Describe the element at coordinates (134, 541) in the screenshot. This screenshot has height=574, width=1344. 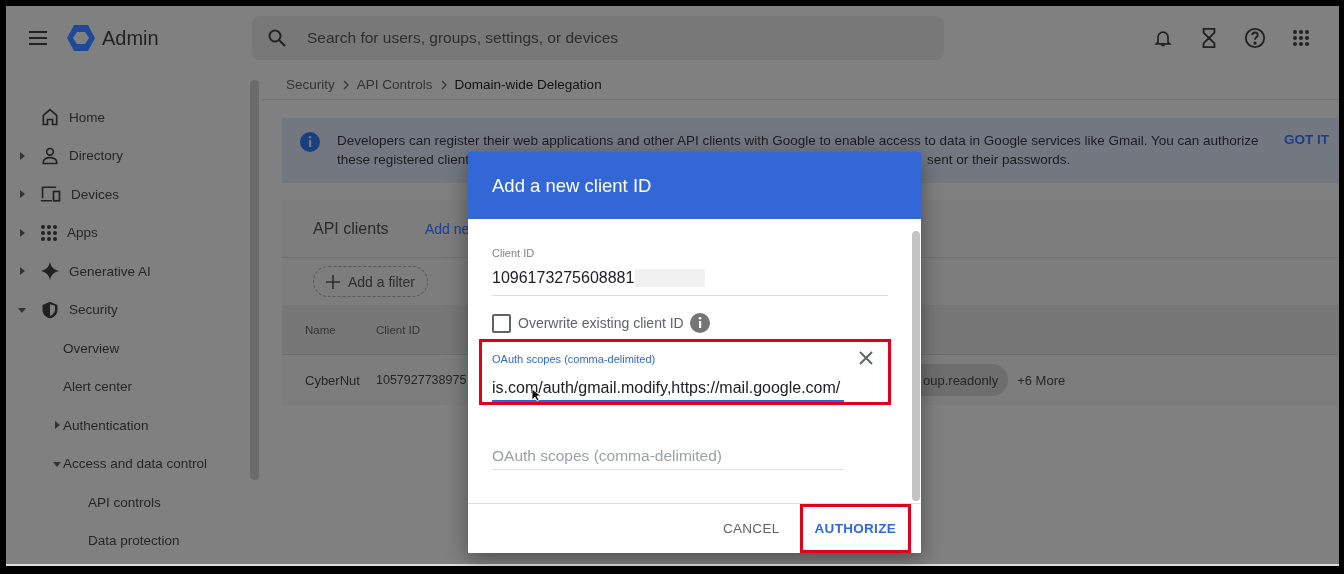
I see `sidebar-item: Data protection` at that location.